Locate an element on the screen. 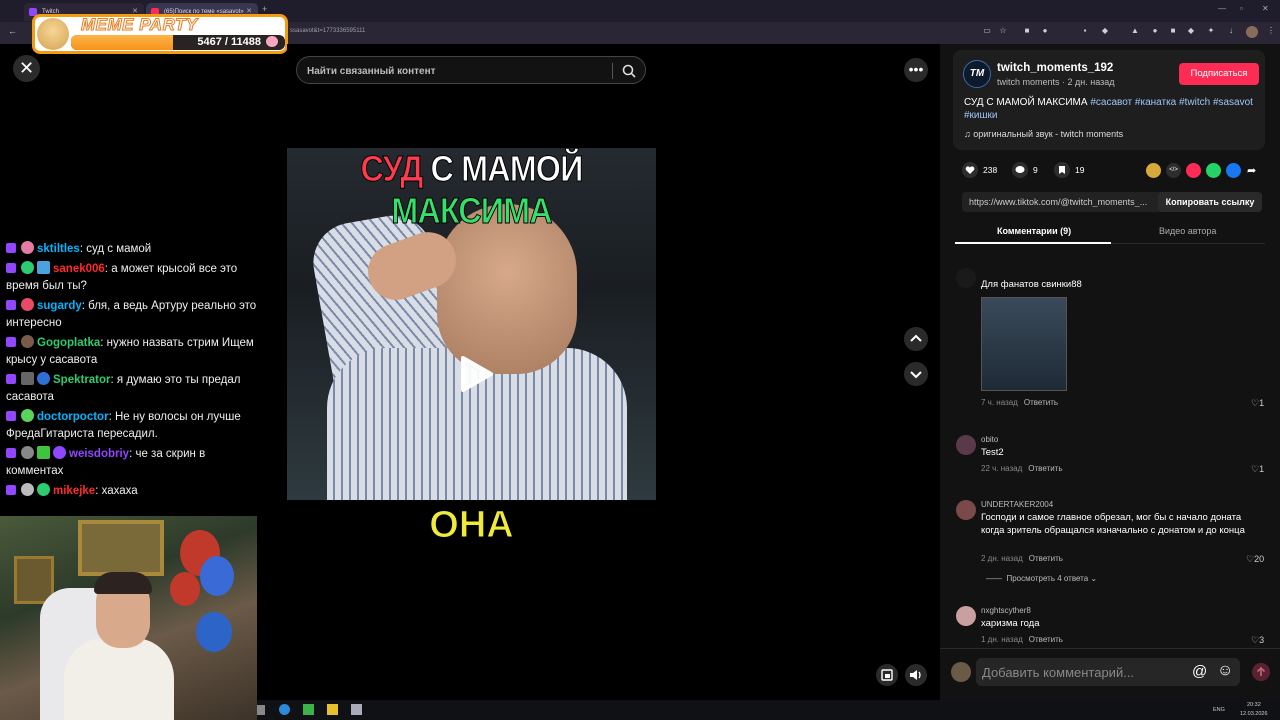  author-name: twitch_moments_192 is located at coordinates (1055, 68).